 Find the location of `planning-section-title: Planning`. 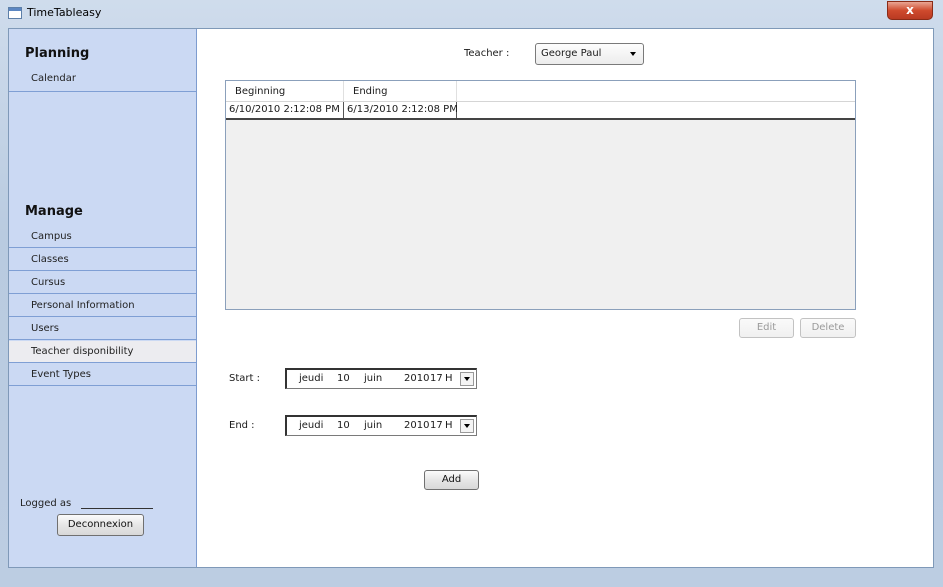

planning-section-title: Planning is located at coordinates (57, 53).